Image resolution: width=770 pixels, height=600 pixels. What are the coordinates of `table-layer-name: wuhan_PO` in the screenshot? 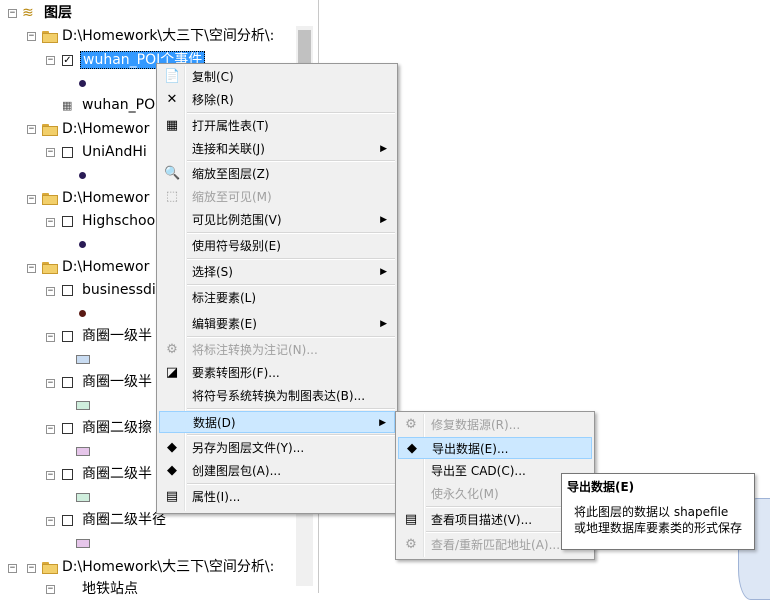 It's located at (118, 105).